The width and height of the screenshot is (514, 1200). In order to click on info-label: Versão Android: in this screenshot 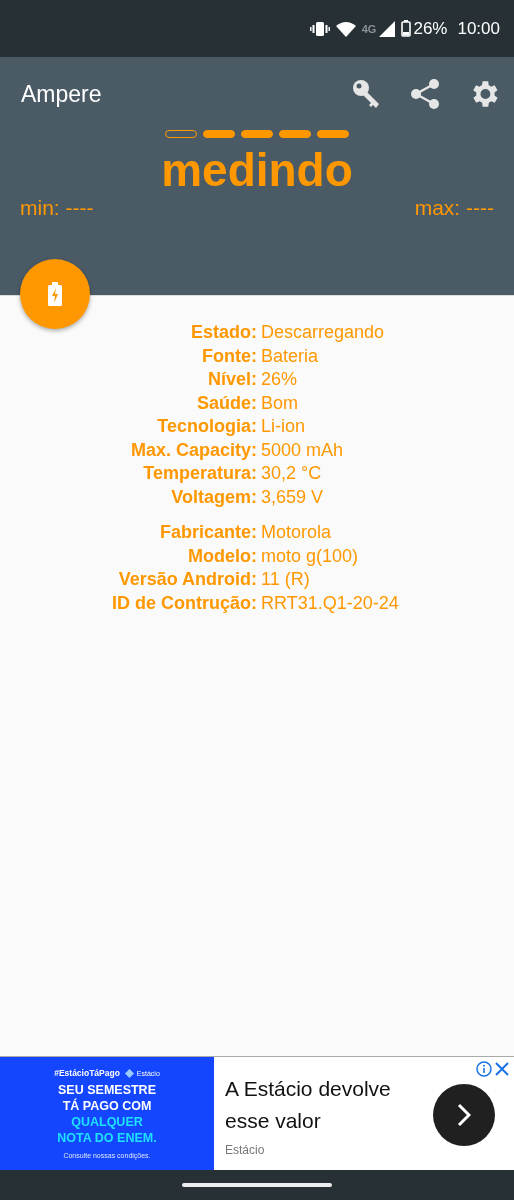, I will do `click(187, 579)`.